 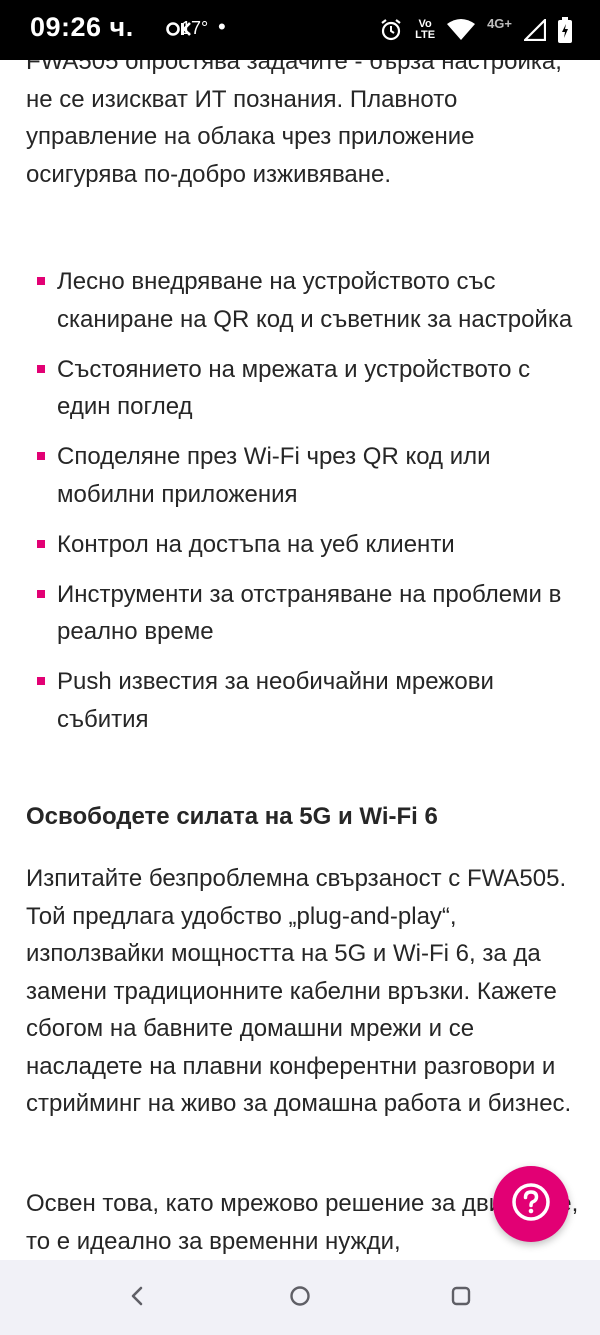 I want to click on help-button, so click(x=531, y=1204).